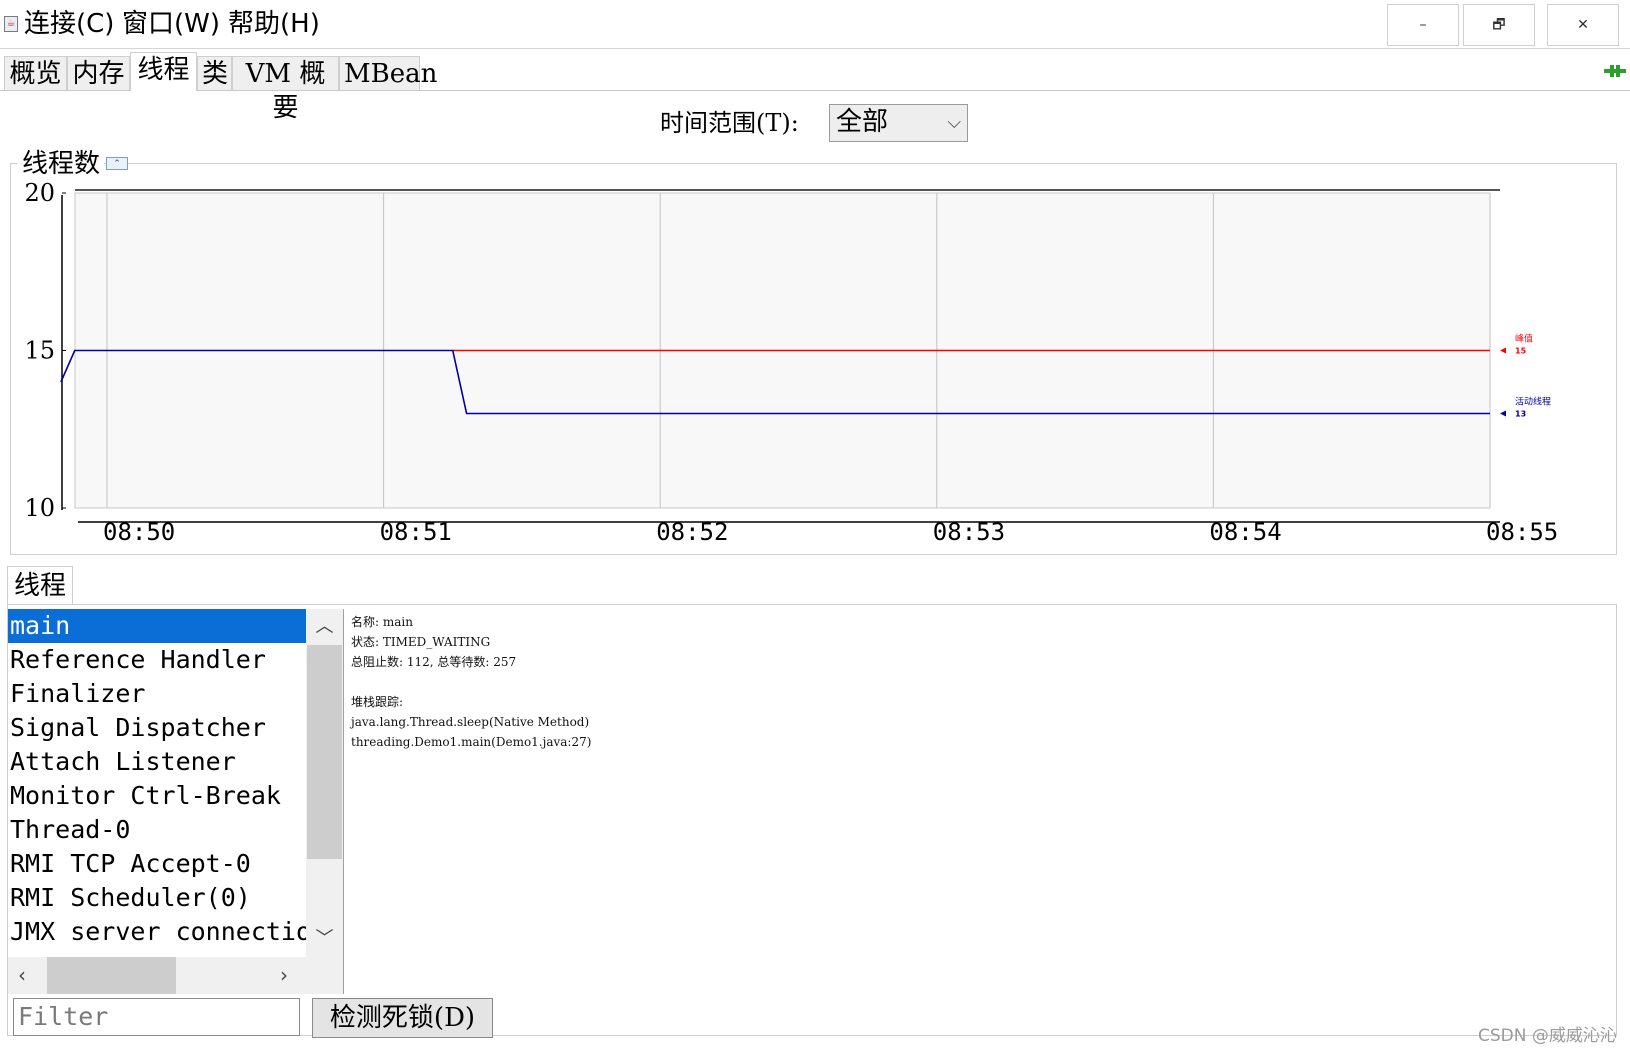 The image size is (1630, 1053). What do you see at coordinates (111, 975) in the screenshot?
I see `horizontal-scroll-thumb` at bounding box center [111, 975].